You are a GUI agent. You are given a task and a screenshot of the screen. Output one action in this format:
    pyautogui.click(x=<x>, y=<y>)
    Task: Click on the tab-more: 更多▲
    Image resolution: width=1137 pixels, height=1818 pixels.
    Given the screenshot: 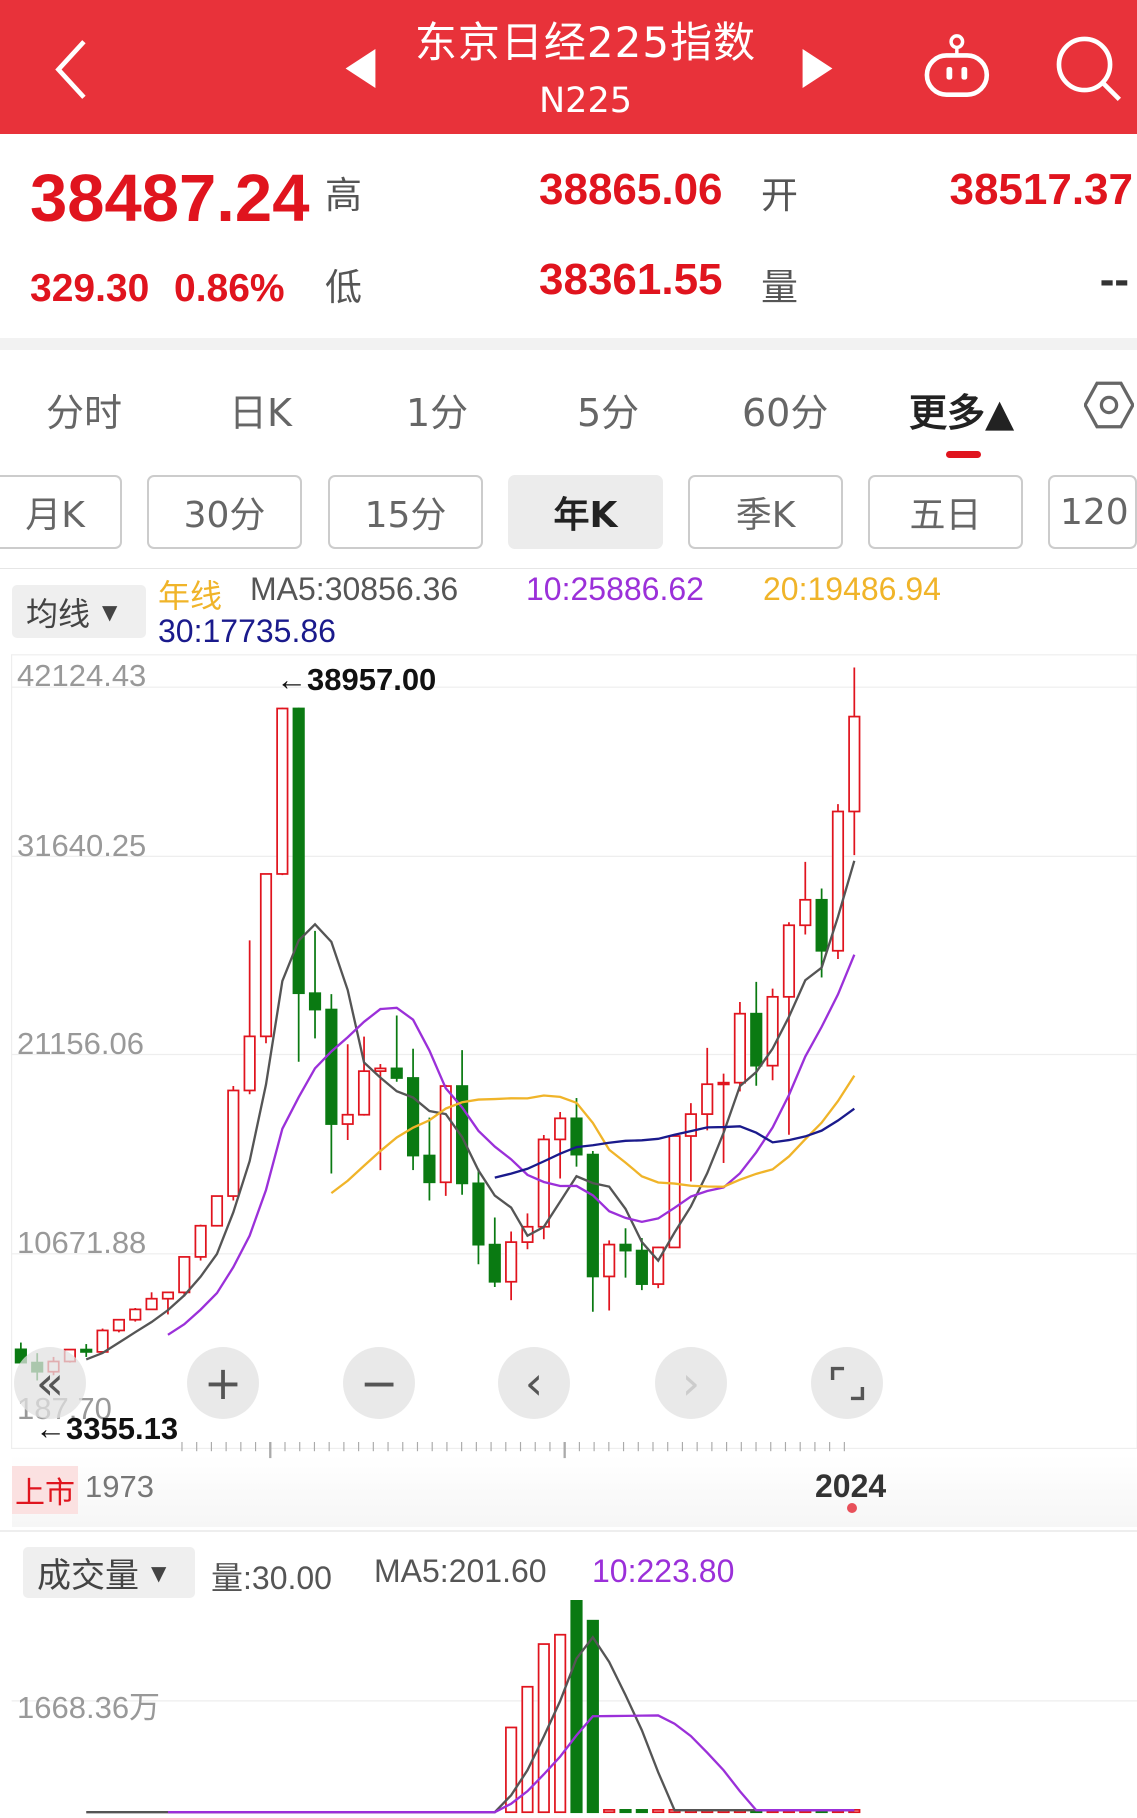 What is the action you would take?
    pyautogui.click(x=961, y=409)
    